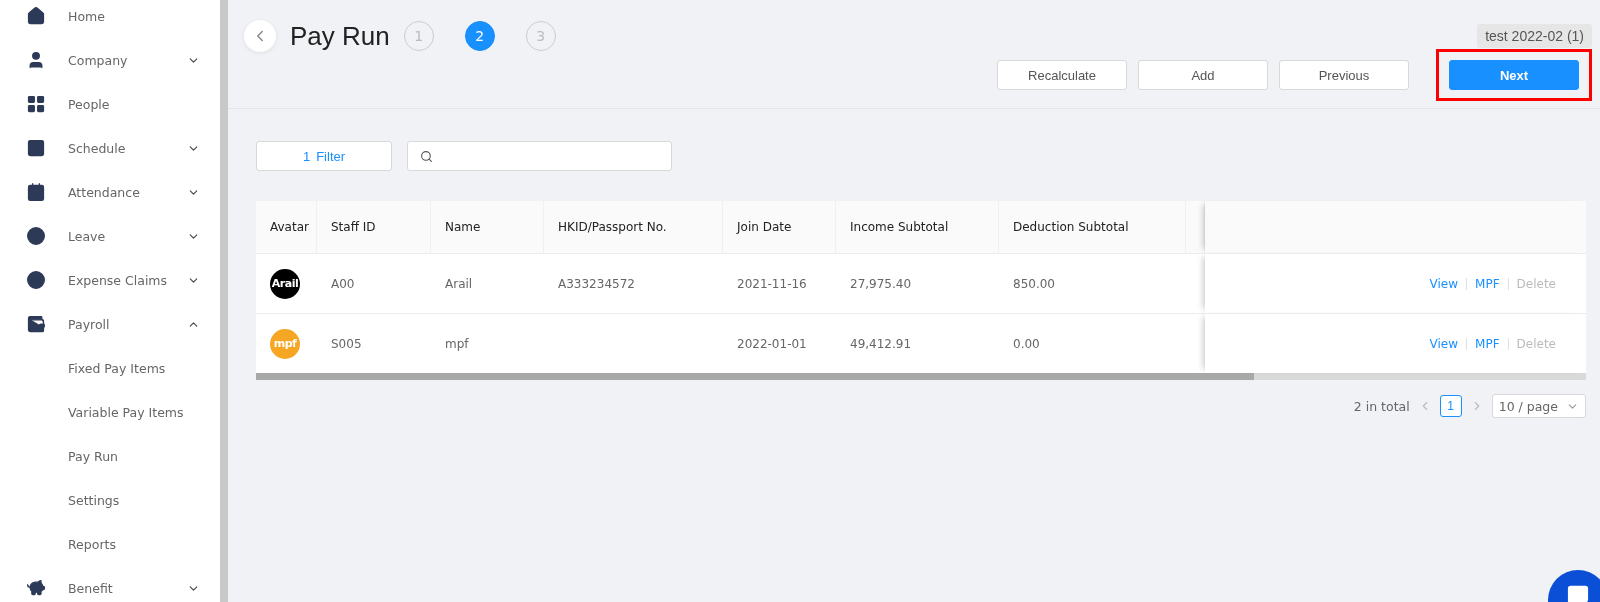 The width and height of the screenshot is (1600, 602). I want to click on sidebar-item: Expense Claims, so click(110, 280).